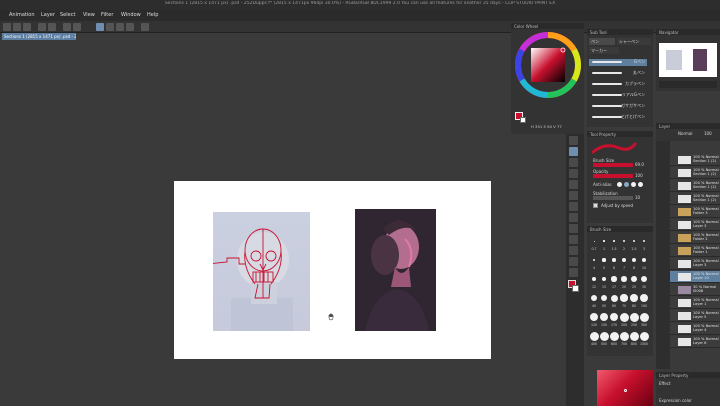 This screenshot has height=406, width=720. I want to click on brush-size-cell: 30, so click(644, 282).